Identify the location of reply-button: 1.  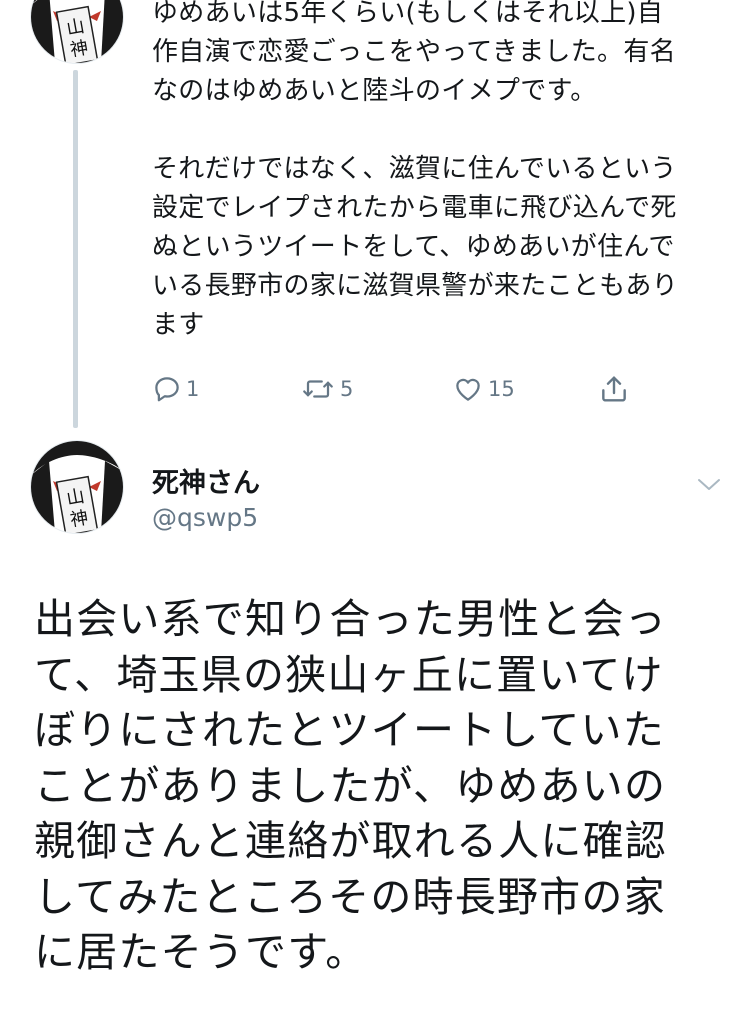
(175, 389).